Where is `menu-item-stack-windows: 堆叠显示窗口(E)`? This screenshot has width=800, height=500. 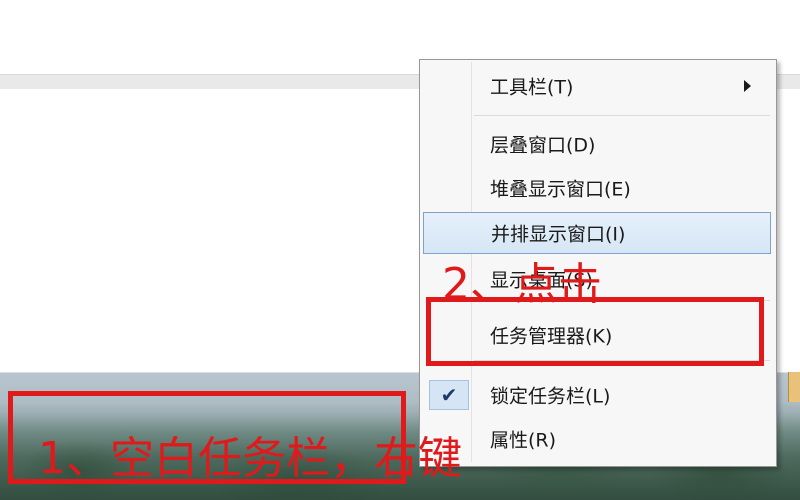
menu-item-stack-windows: 堆叠显示窗口(E) is located at coordinates (597, 188).